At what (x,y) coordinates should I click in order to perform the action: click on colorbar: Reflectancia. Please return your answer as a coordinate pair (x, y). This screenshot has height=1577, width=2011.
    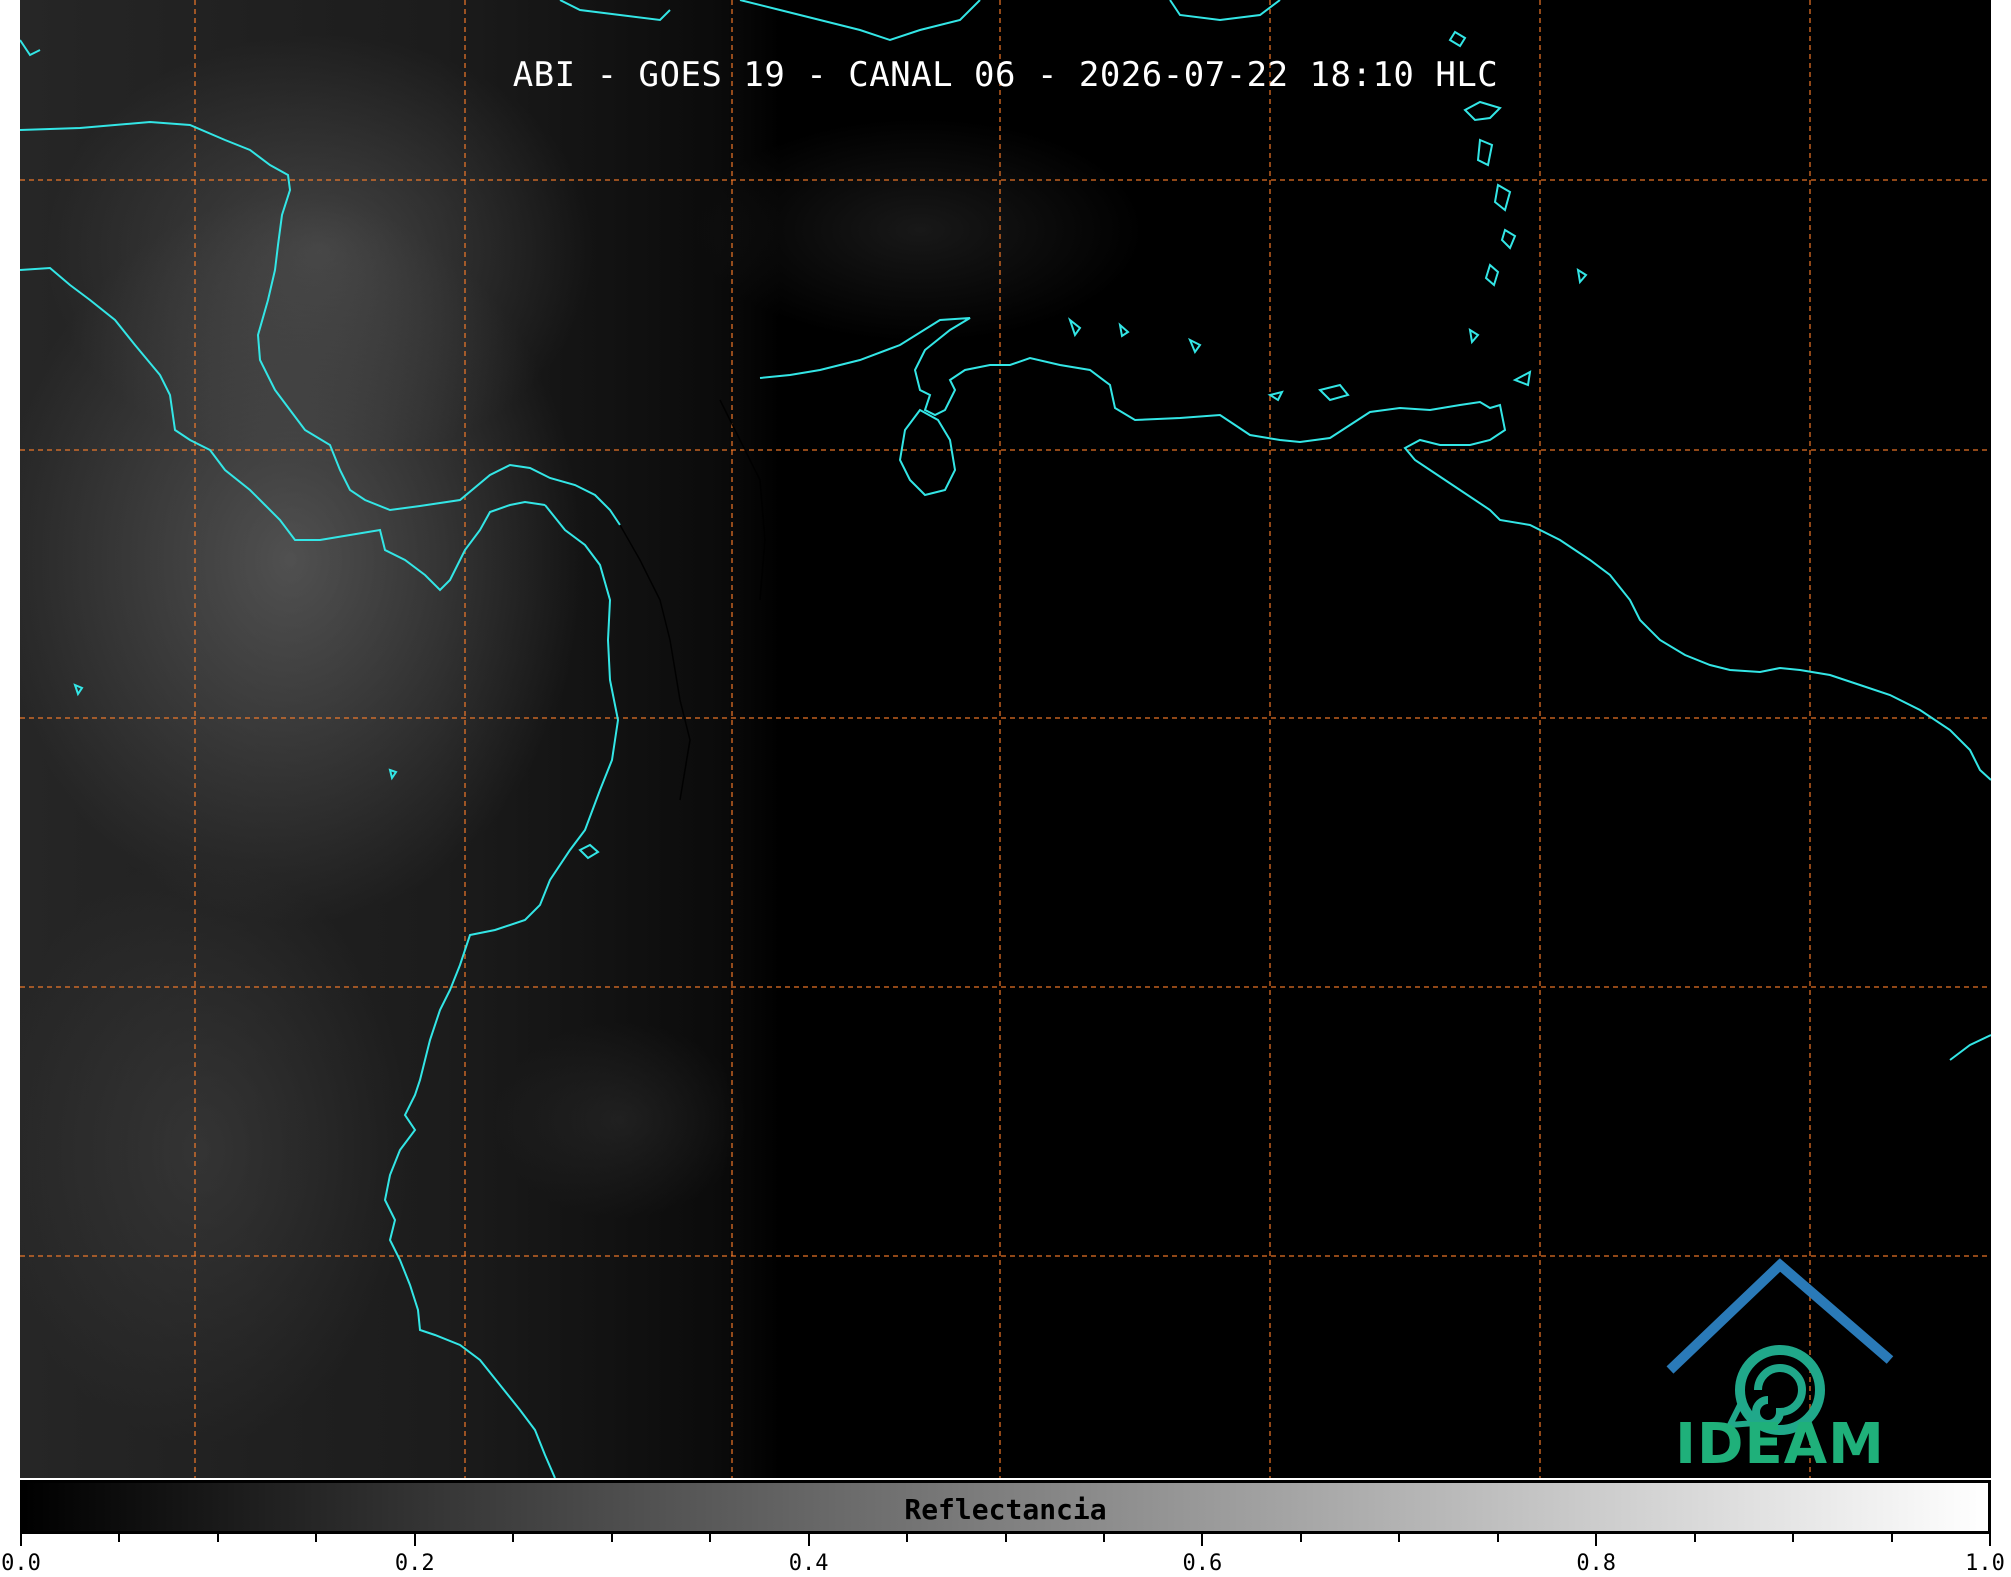
    Looking at the image, I should click on (1005, 1507).